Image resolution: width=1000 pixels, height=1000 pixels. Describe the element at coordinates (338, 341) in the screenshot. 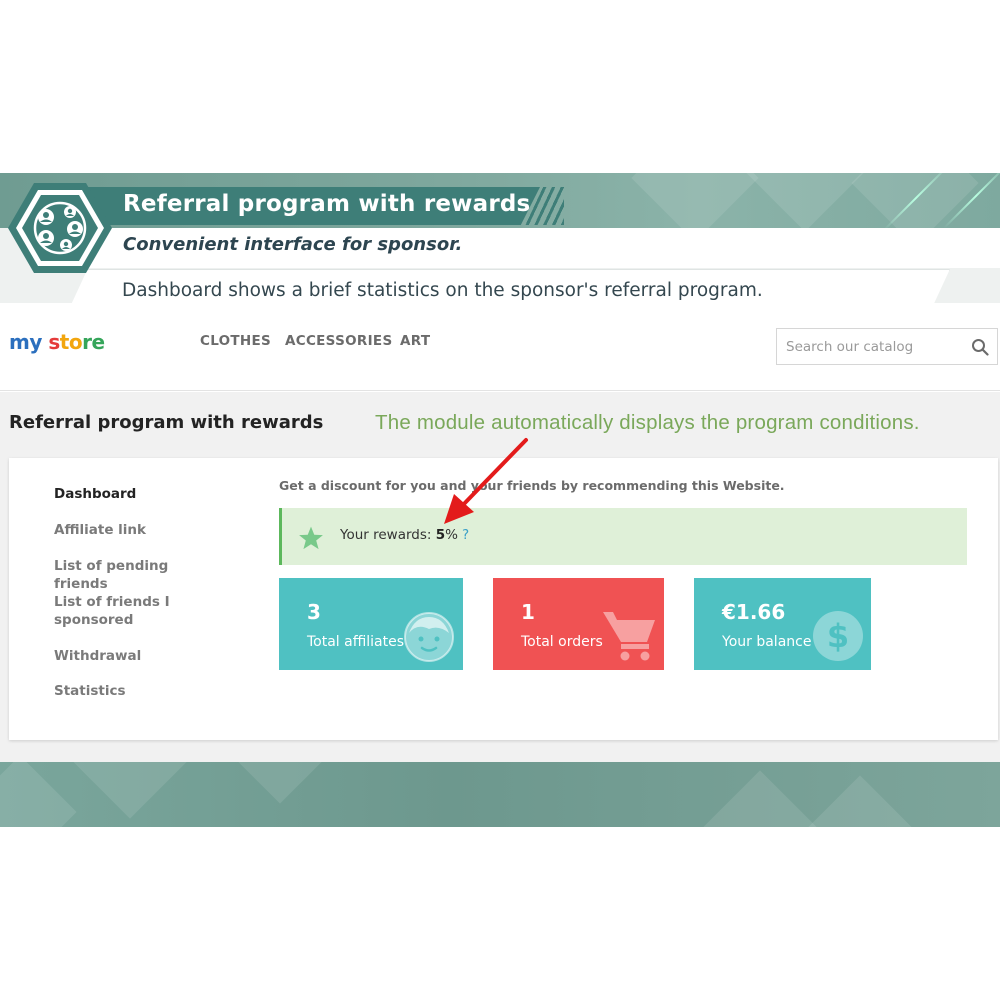

I see `nav-accessories: ACCESSORIES` at that location.